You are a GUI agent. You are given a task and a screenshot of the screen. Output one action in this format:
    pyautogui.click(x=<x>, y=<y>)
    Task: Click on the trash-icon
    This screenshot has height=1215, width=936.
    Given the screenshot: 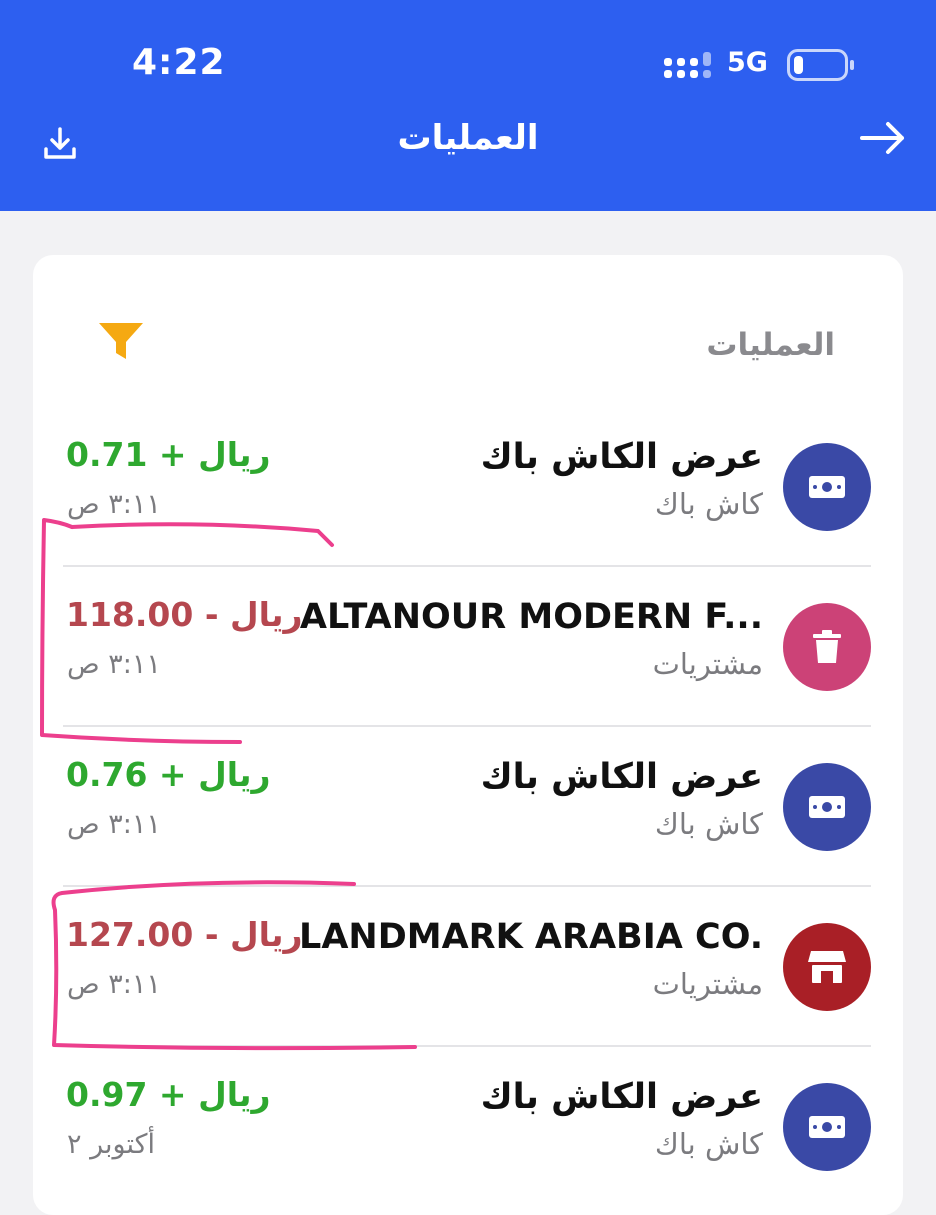 What is the action you would take?
    pyautogui.click(x=827, y=647)
    